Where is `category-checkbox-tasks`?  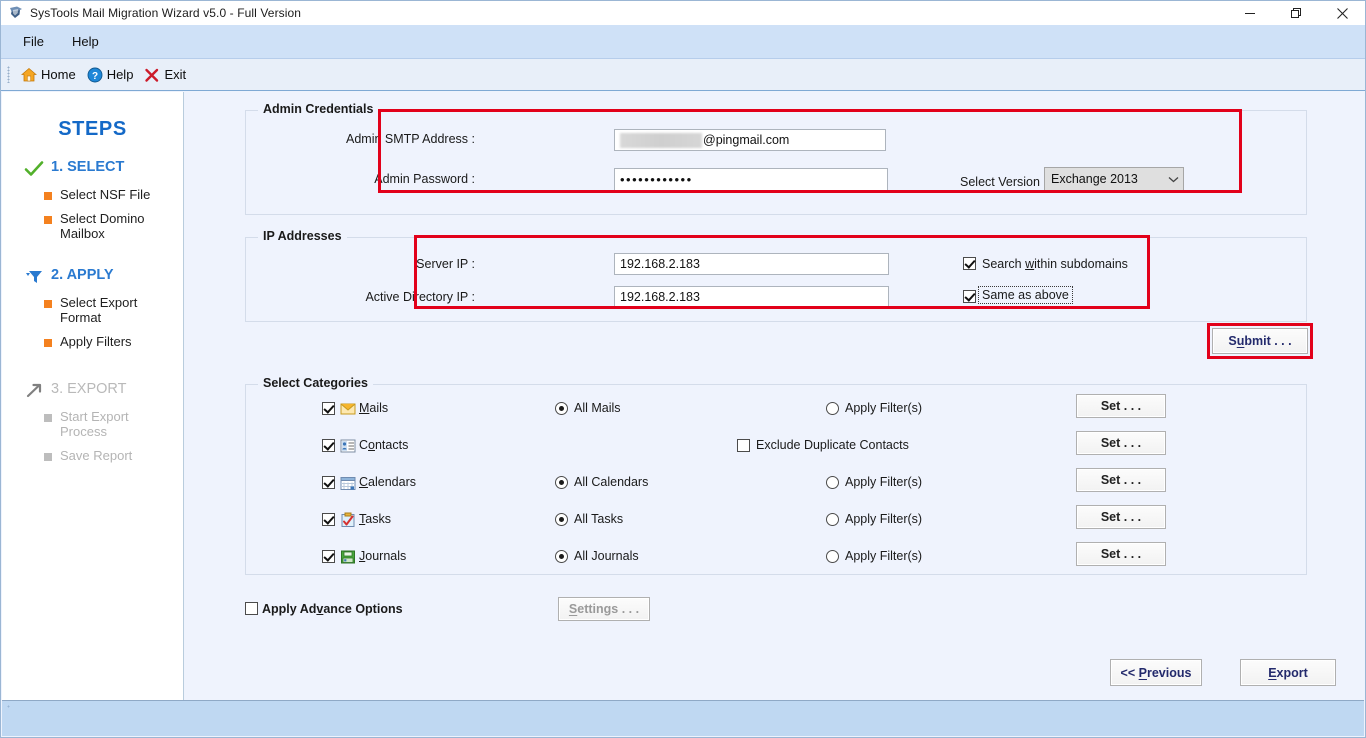 category-checkbox-tasks is located at coordinates (328, 519).